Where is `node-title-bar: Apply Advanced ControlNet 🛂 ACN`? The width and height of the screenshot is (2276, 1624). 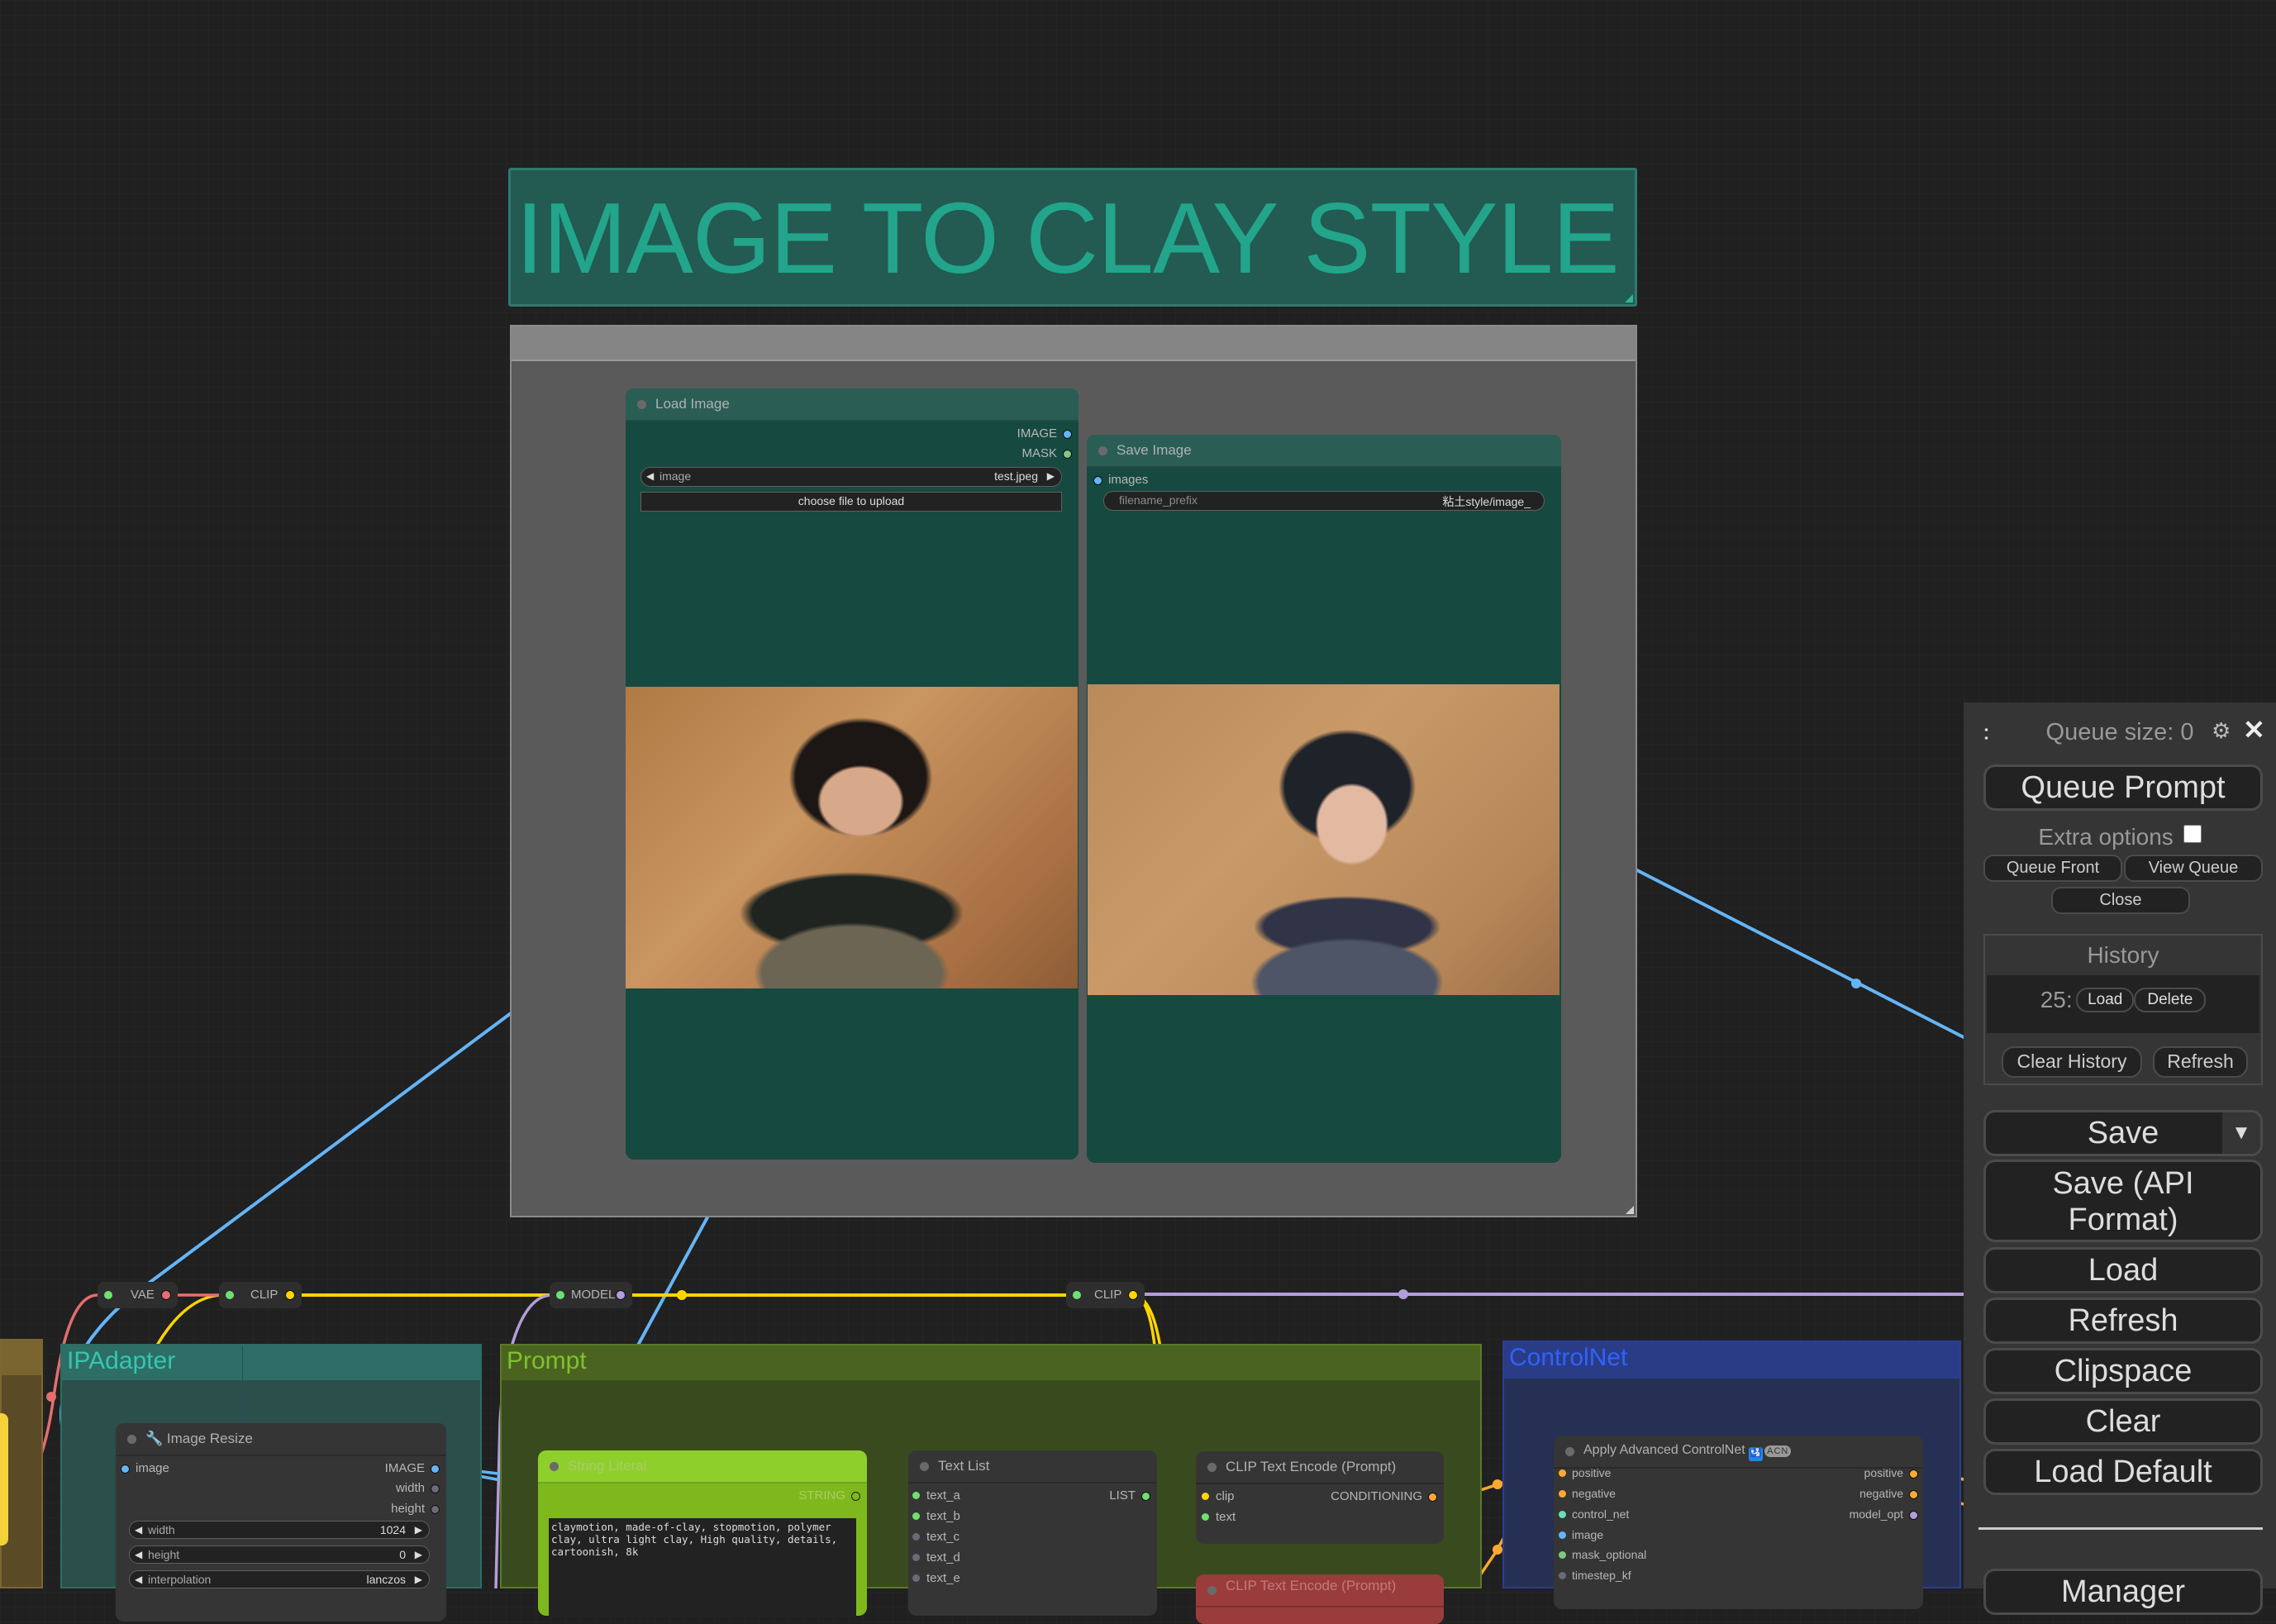 node-title-bar: Apply Advanced ControlNet 🛂 ACN is located at coordinates (1738, 1452).